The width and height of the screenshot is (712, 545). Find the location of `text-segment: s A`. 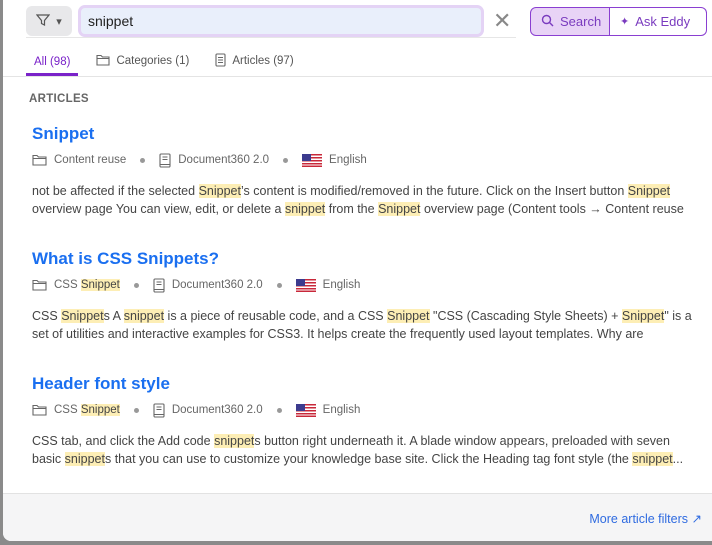

text-segment: s A is located at coordinates (113, 316).